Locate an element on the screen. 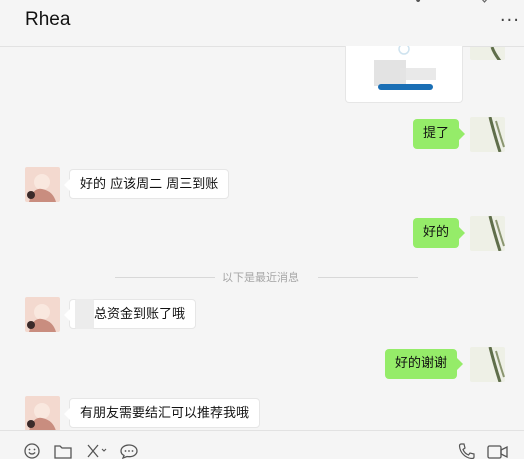 The image size is (524, 459). outgoing-message: 好的谢谢 is located at coordinates (424, 364).